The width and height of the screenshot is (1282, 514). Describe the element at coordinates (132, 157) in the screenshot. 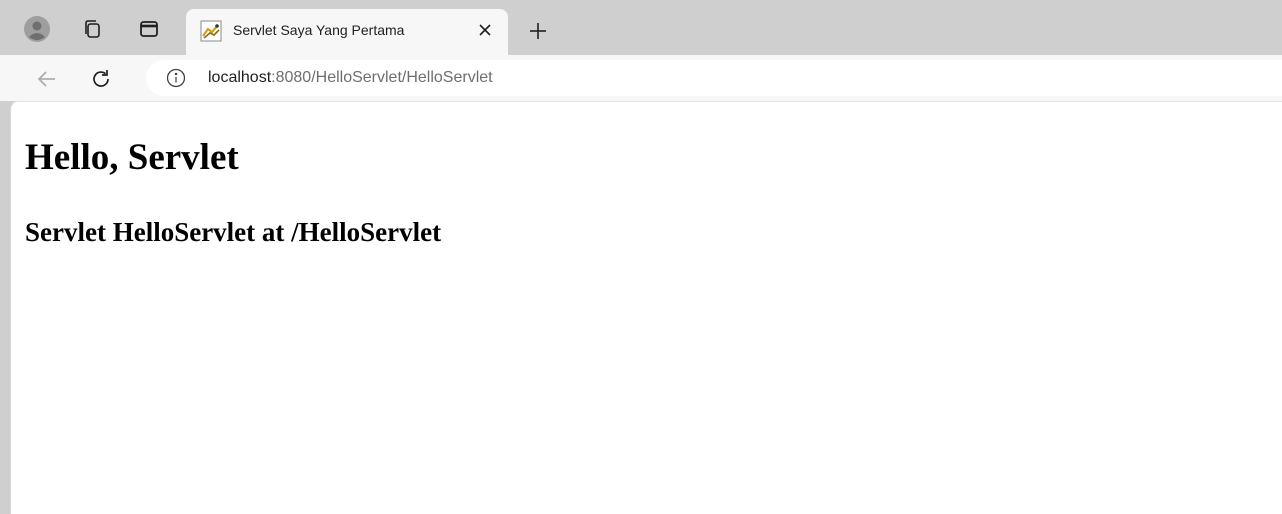

I see `page-heading: Hello, Servlet` at that location.